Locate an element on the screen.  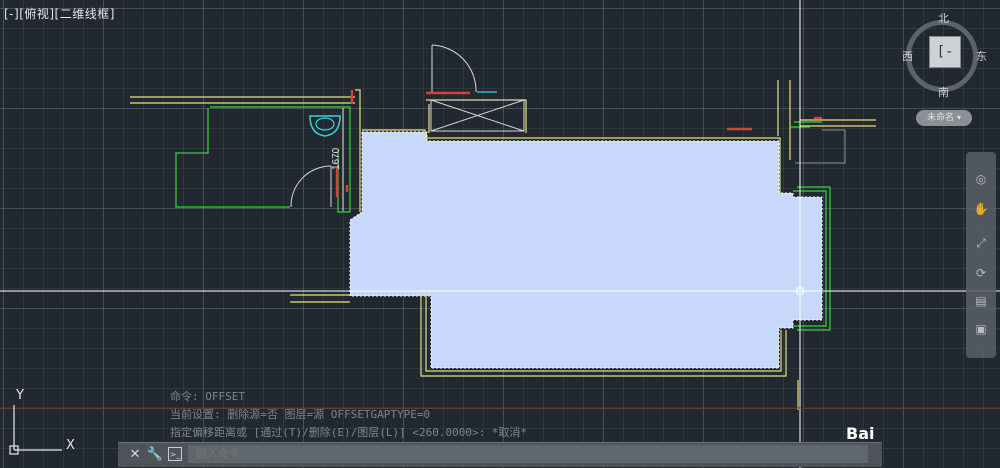
wrench-icon: 🔧 is located at coordinates (155, 455).